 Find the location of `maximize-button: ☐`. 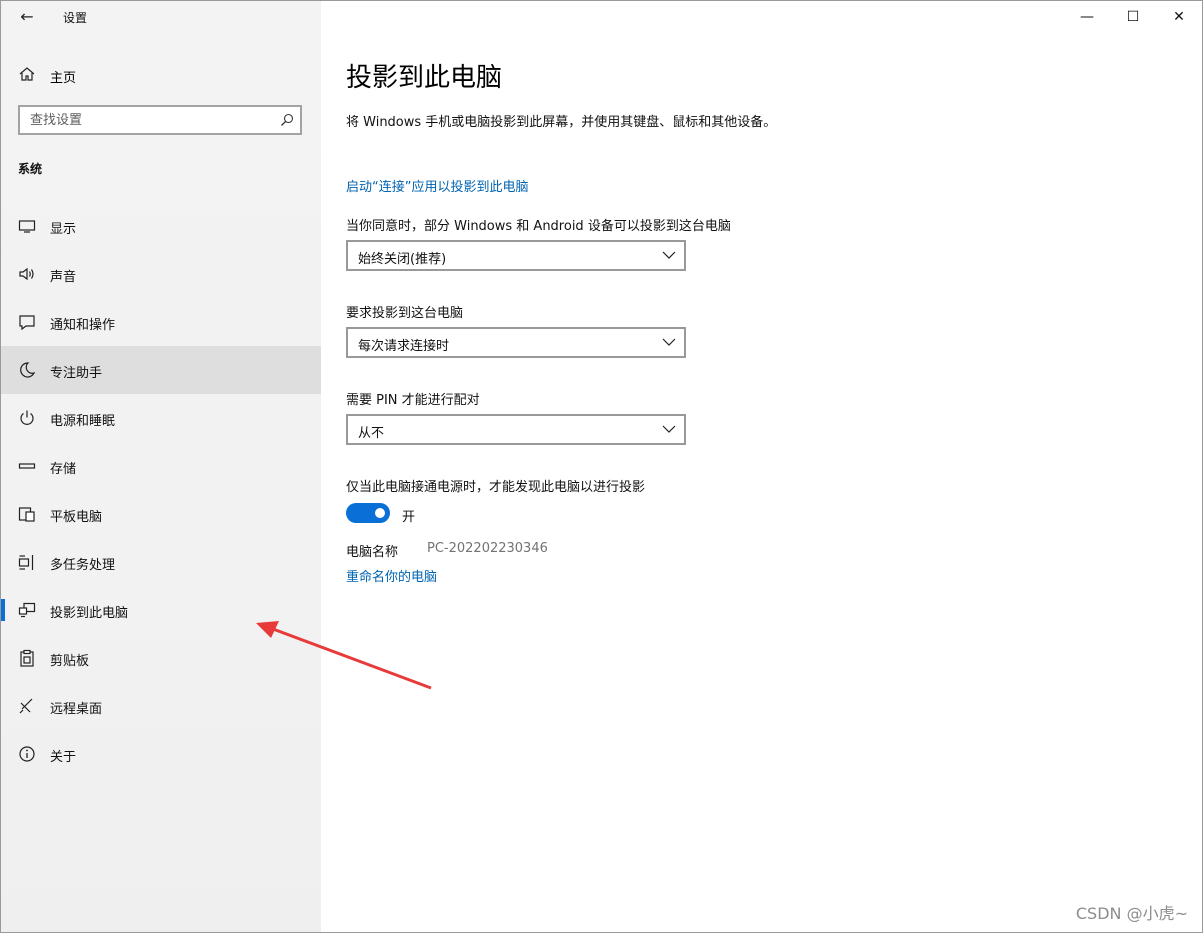

maximize-button: ☐ is located at coordinates (1133, 17).